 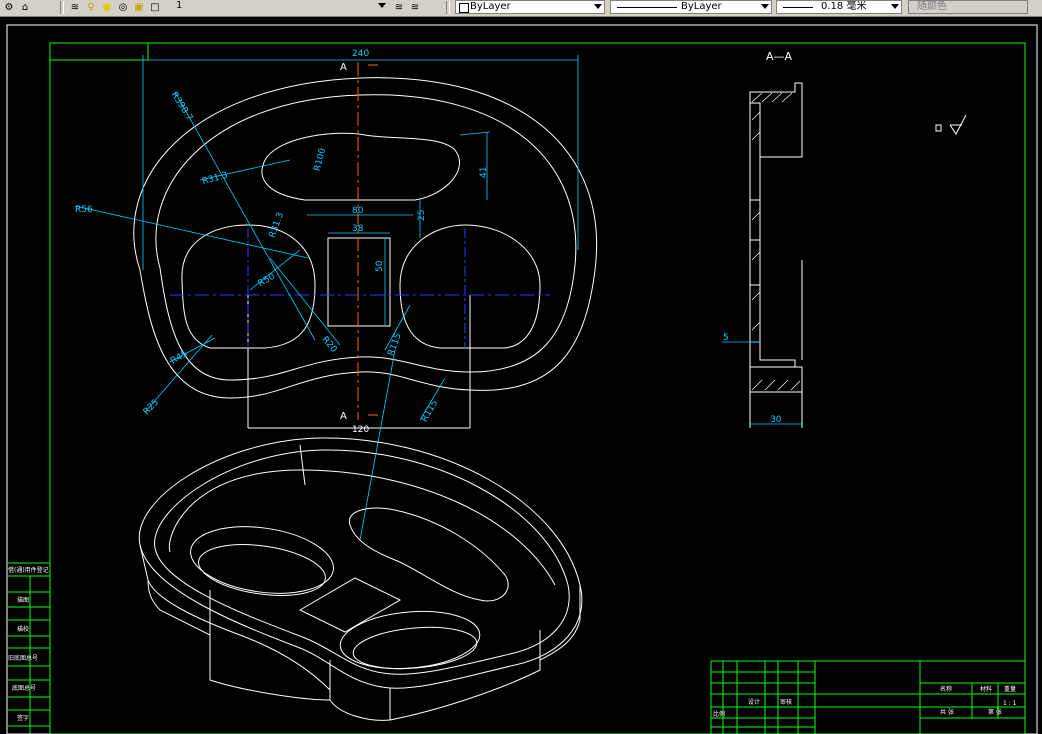 I want to click on side-cell-2: 描图, so click(x=23, y=600).